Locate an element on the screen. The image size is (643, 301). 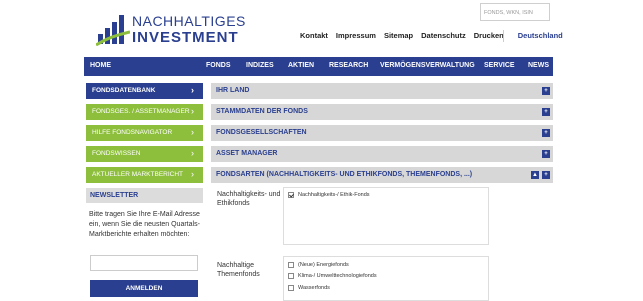
filter-panel-ethik: Nachhaltigkeits-/ Ethik-Fonds is located at coordinates (386, 216).